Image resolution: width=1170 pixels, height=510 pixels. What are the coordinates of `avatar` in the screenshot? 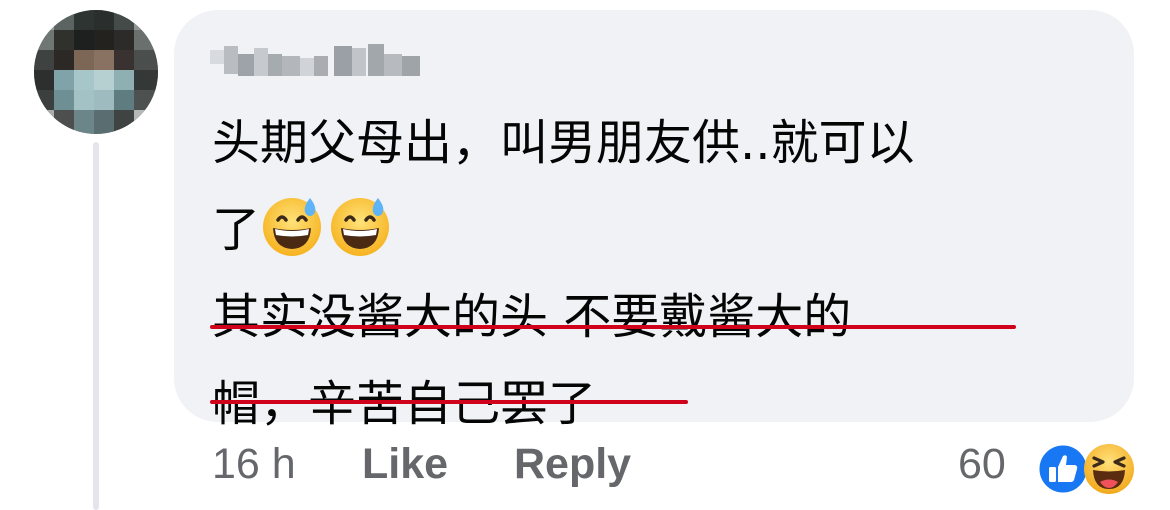 It's located at (96, 72).